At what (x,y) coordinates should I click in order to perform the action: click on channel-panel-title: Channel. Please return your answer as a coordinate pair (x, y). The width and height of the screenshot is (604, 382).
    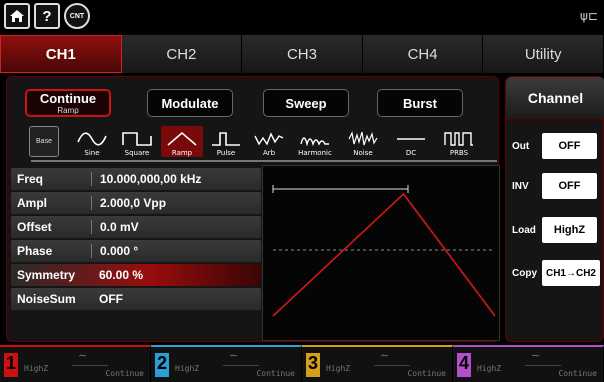
    Looking at the image, I should click on (555, 98).